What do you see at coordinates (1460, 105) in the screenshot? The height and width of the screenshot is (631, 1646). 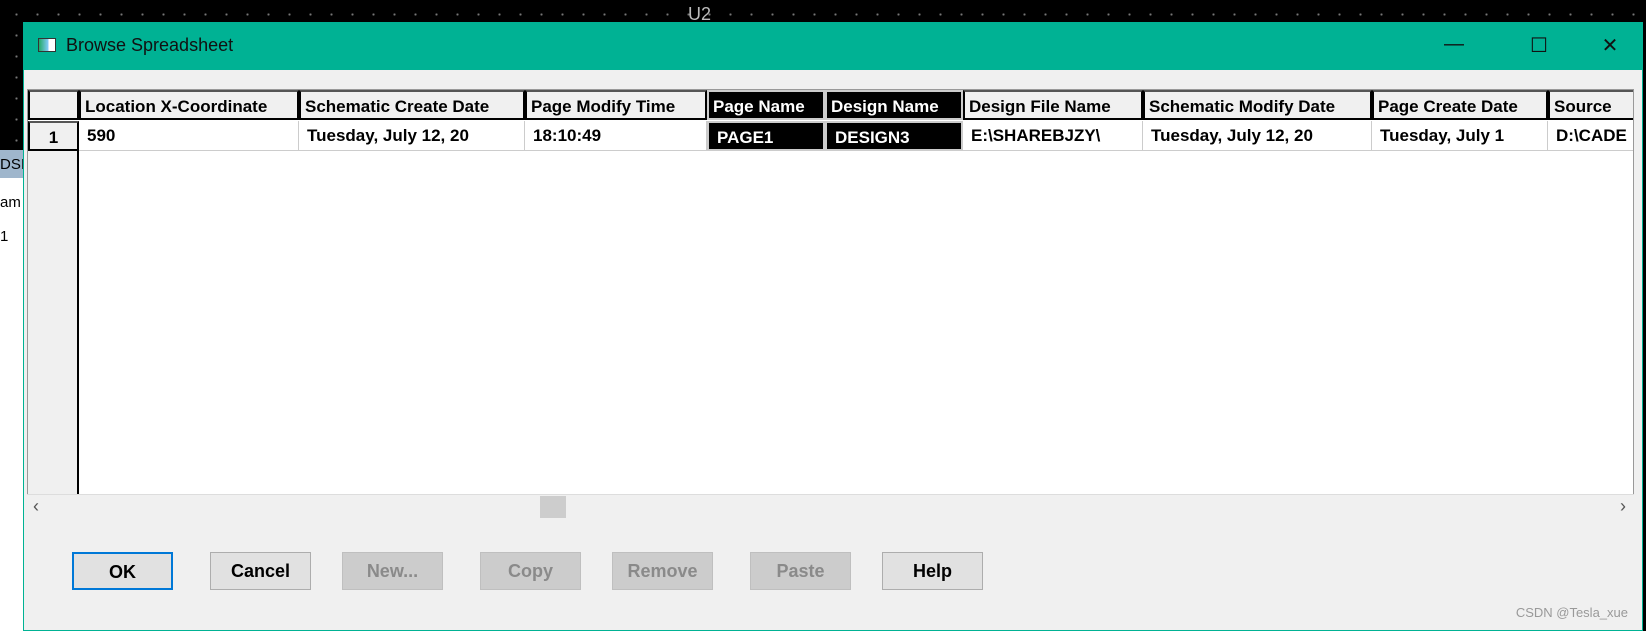 I see `column-header: Page Create Date` at bounding box center [1460, 105].